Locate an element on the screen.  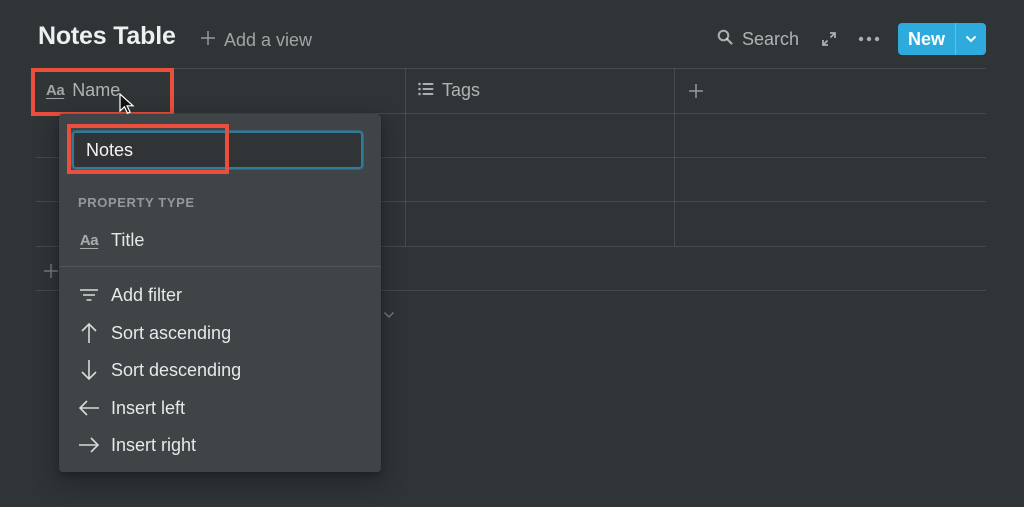
menu-item-sort-ascending: Sort ascending is located at coordinates (220, 333).